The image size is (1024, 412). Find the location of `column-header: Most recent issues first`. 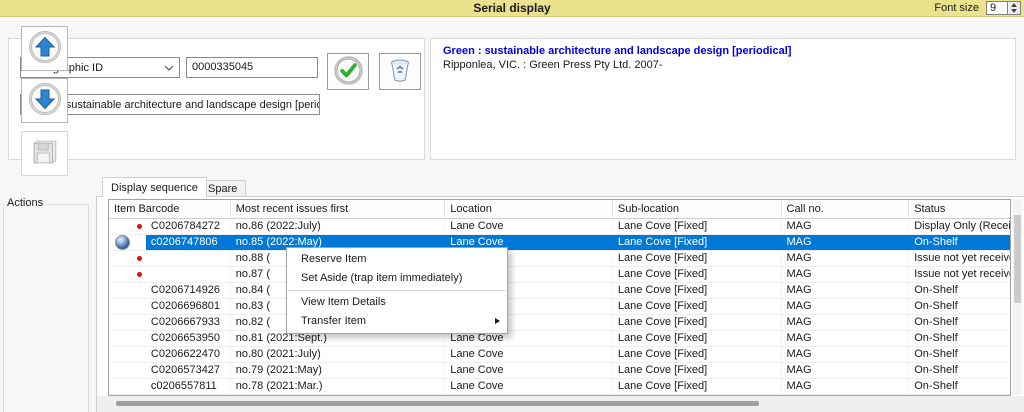

column-header: Most recent issues first is located at coordinates (338, 209).